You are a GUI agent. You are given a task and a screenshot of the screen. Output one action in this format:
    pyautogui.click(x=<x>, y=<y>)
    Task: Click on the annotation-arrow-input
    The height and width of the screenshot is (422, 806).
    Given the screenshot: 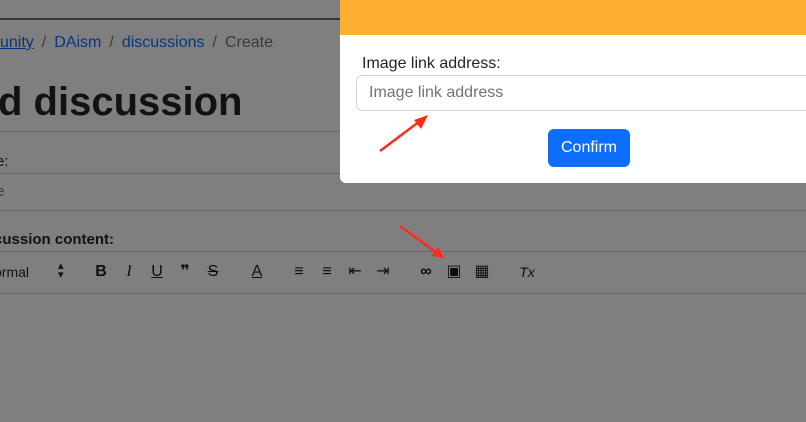 What is the action you would take?
    pyautogui.click(x=403, y=133)
    